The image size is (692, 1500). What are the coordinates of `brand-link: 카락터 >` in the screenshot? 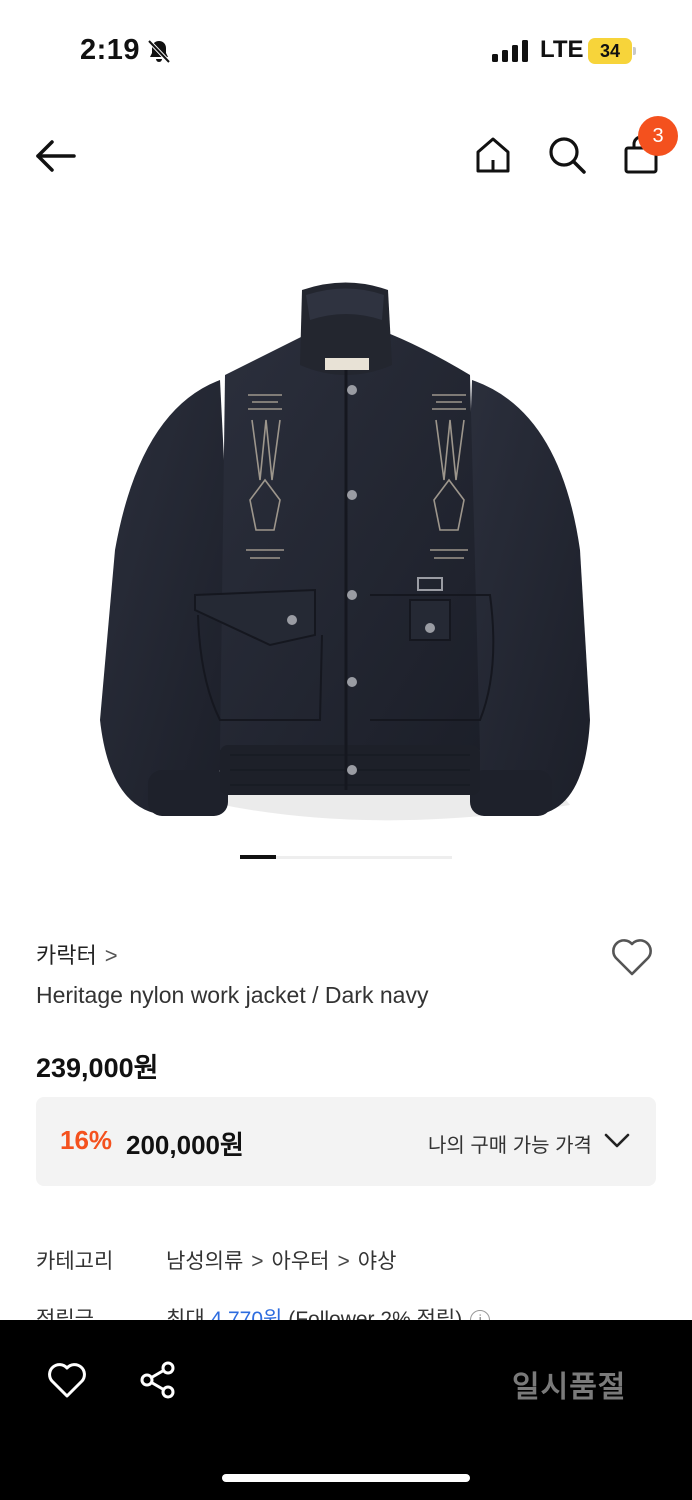 It's located at (77, 954).